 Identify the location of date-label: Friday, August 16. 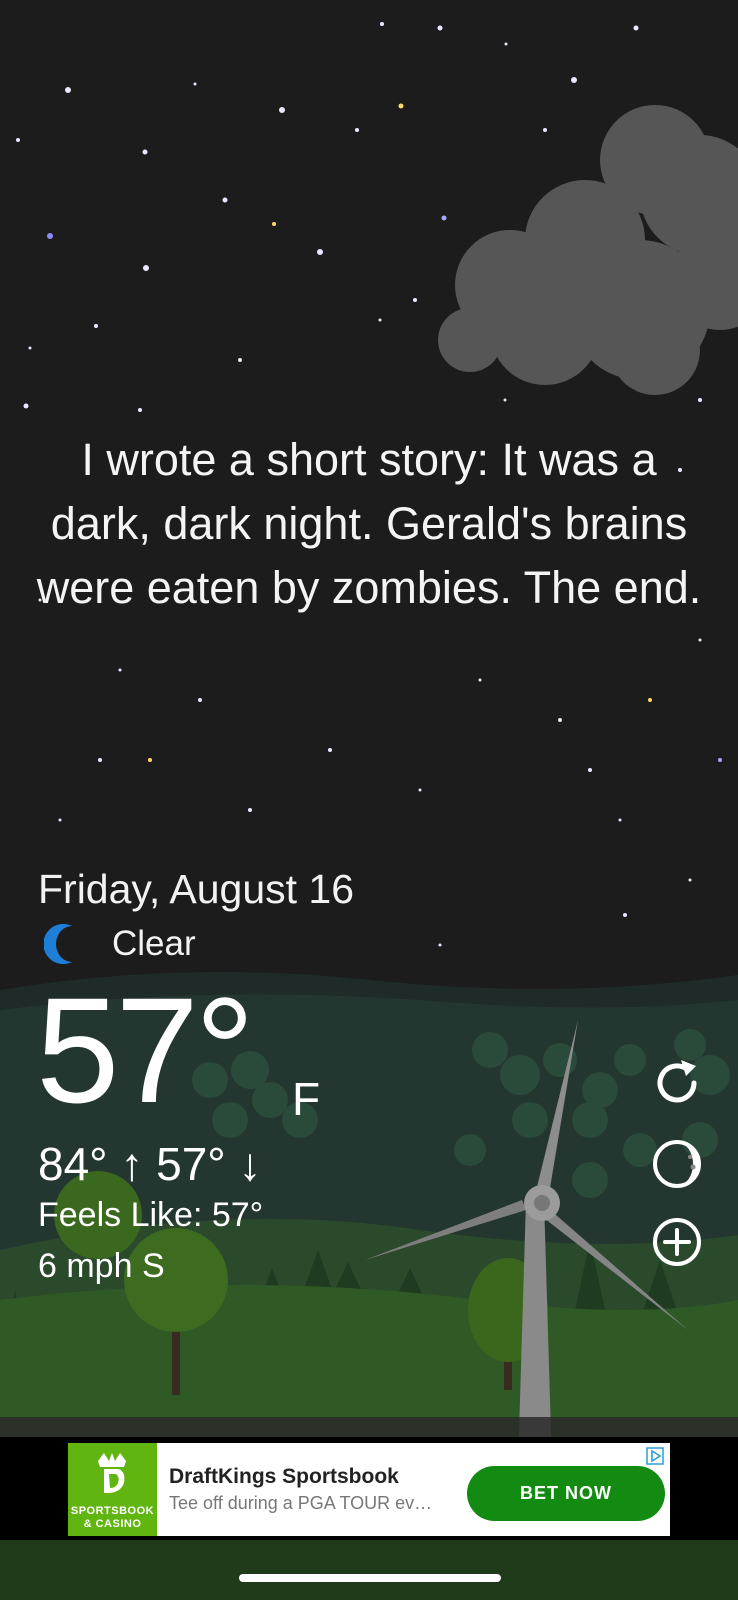
(196, 889).